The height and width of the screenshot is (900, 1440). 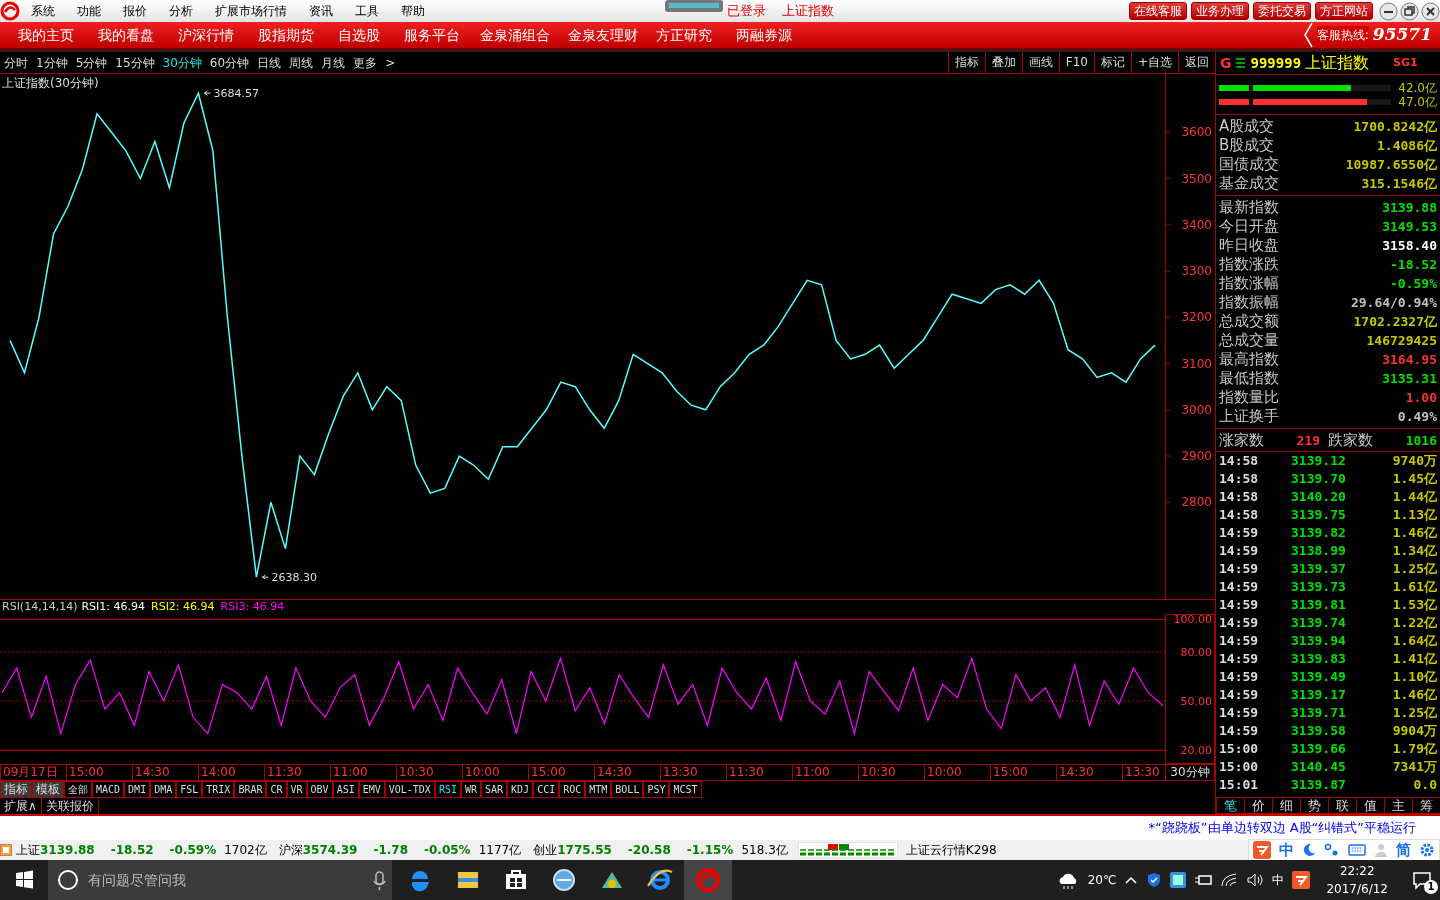 What do you see at coordinates (367, 11) in the screenshot?
I see `menu-item: 工具` at bounding box center [367, 11].